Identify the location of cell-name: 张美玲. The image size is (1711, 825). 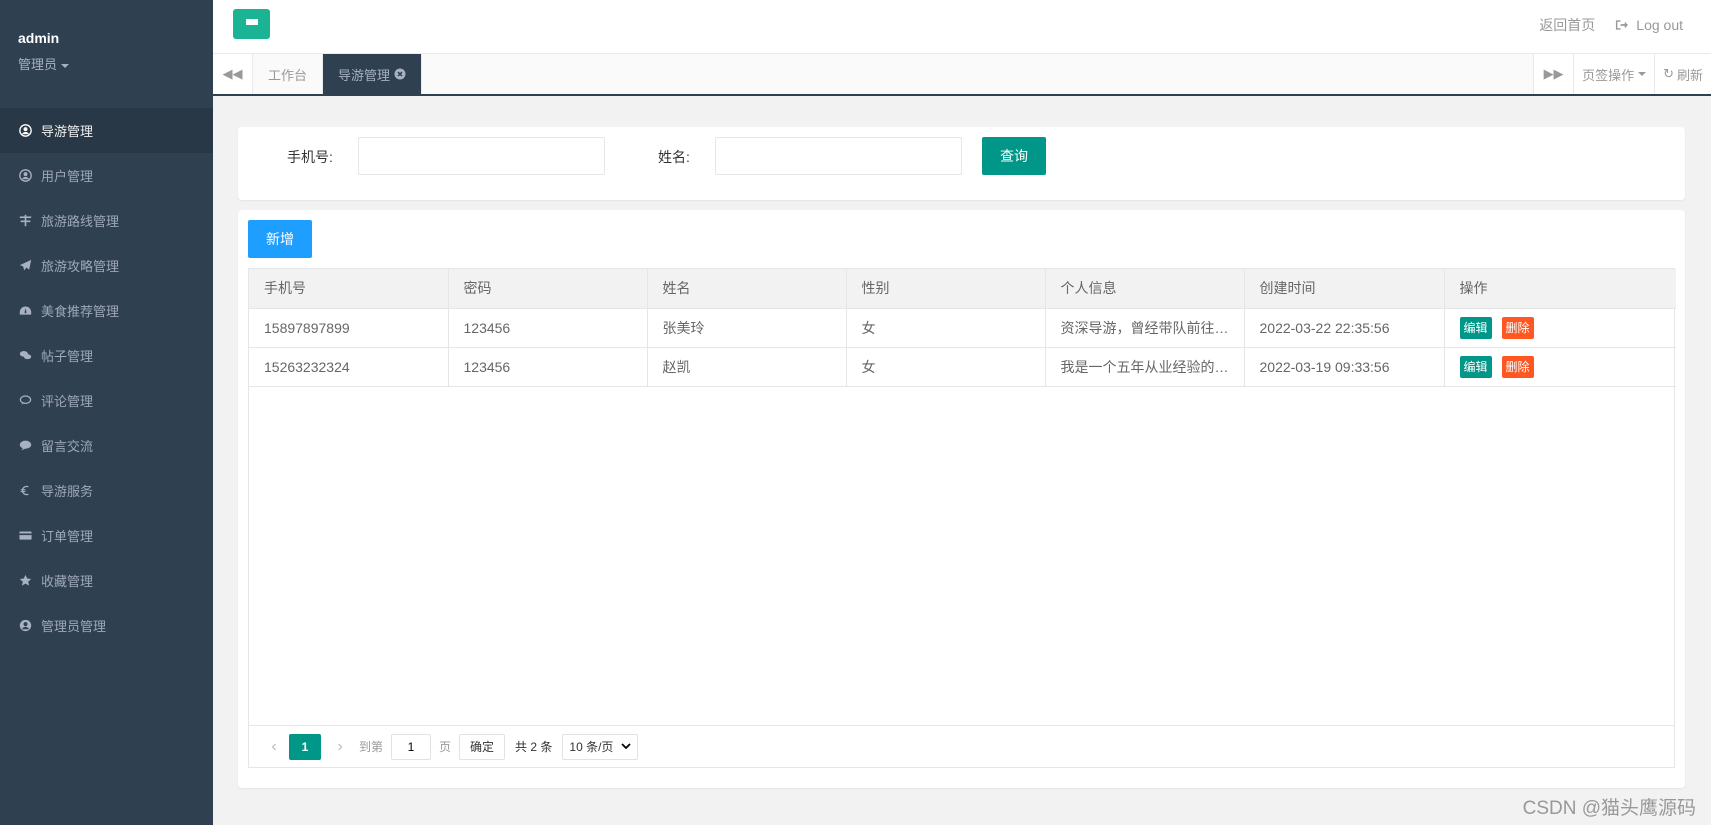
(747, 328).